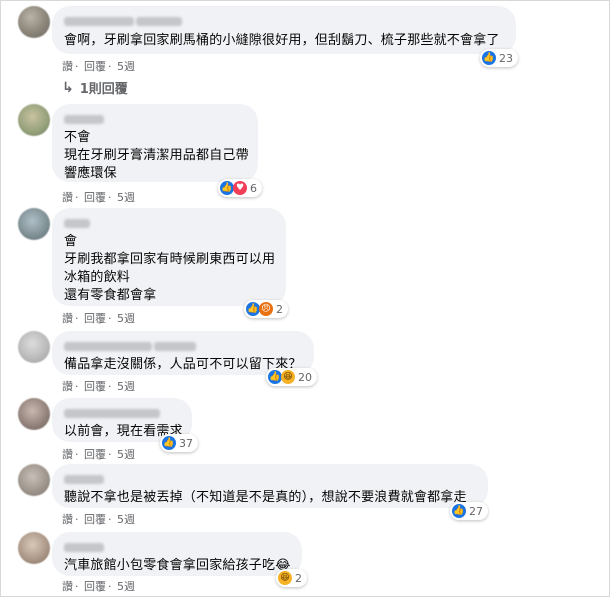 The height and width of the screenshot is (597, 610). I want to click on reaction-summary: 👍 😠 2, so click(266, 309).